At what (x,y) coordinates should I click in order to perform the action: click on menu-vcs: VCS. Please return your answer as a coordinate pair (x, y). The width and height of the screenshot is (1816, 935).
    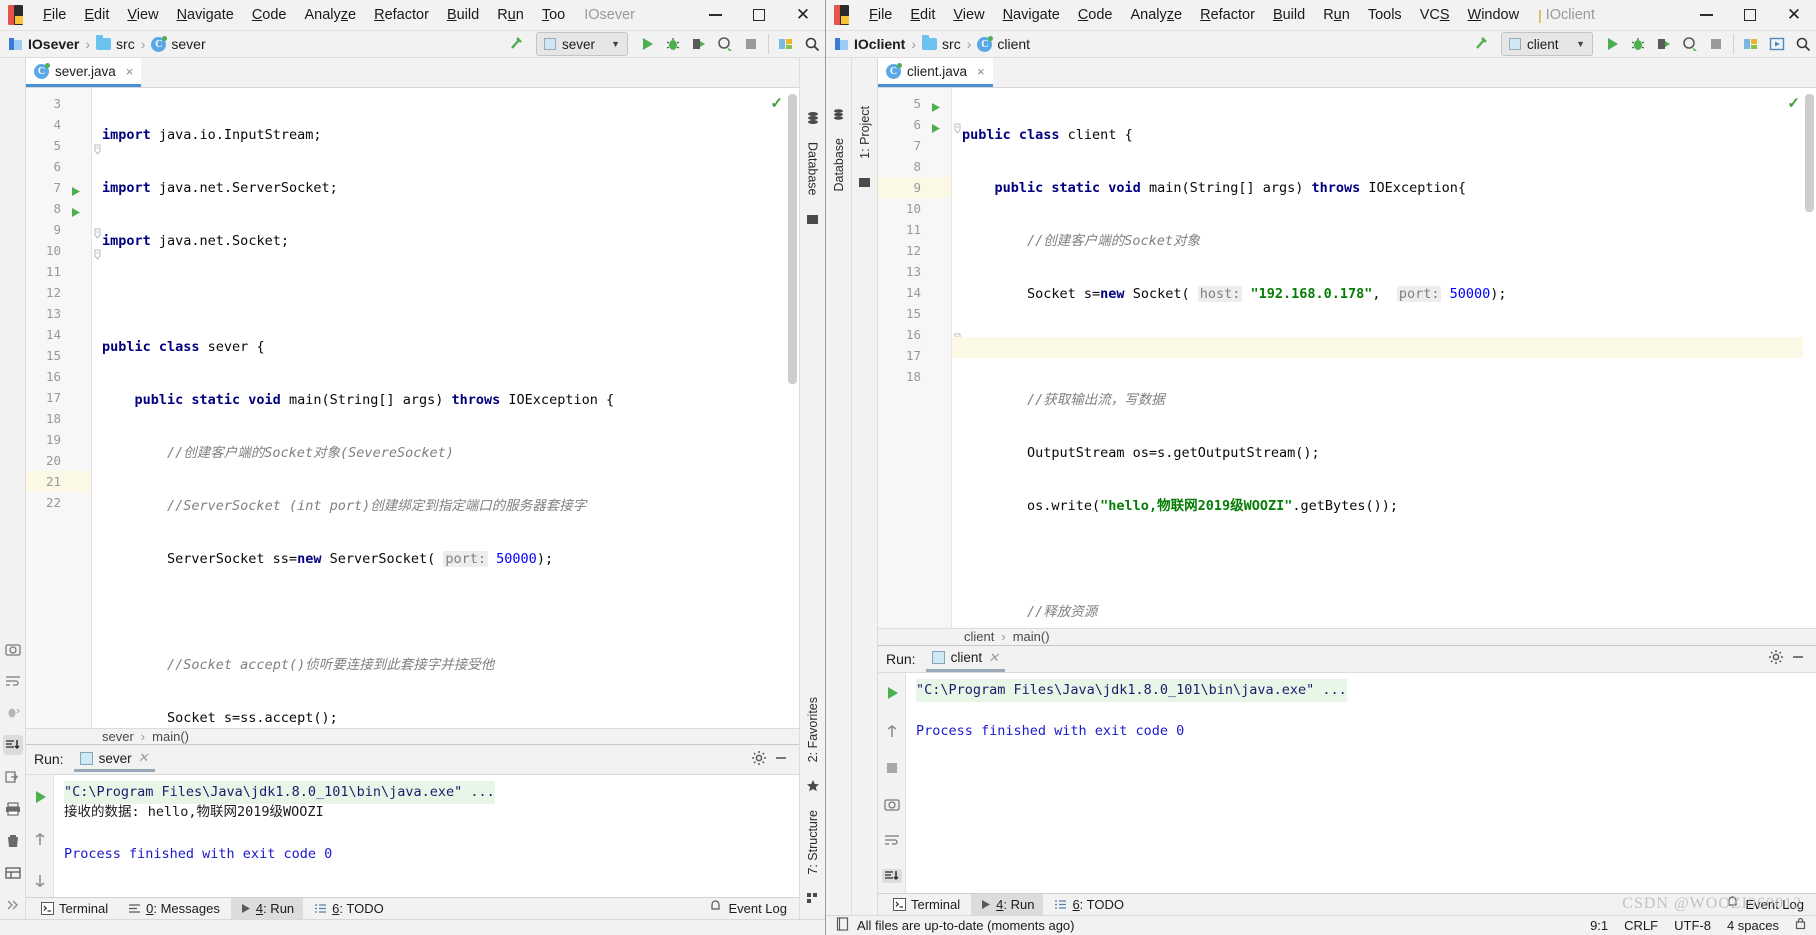
    Looking at the image, I should click on (1435, 15).